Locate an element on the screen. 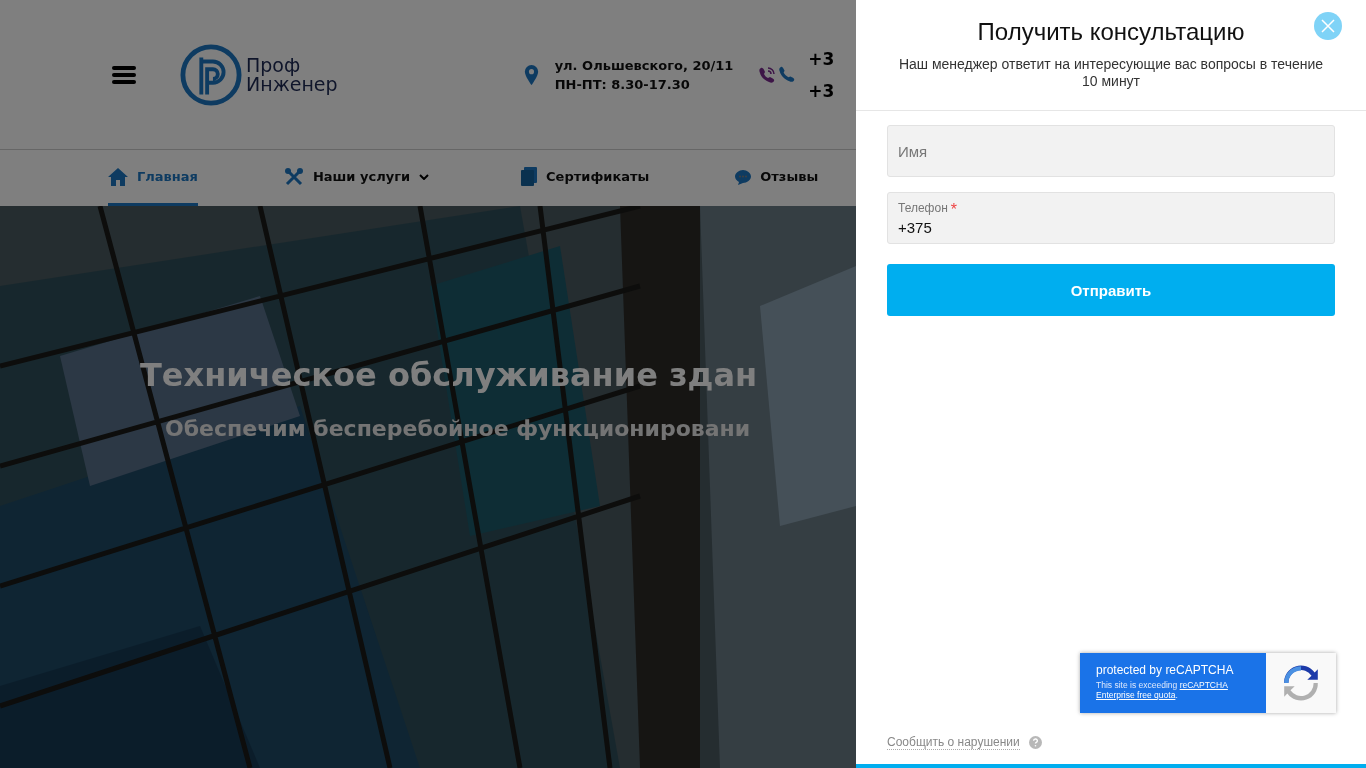 This screenshot has height=768, width=1366. home-icon is located at coordinates (118, 176).